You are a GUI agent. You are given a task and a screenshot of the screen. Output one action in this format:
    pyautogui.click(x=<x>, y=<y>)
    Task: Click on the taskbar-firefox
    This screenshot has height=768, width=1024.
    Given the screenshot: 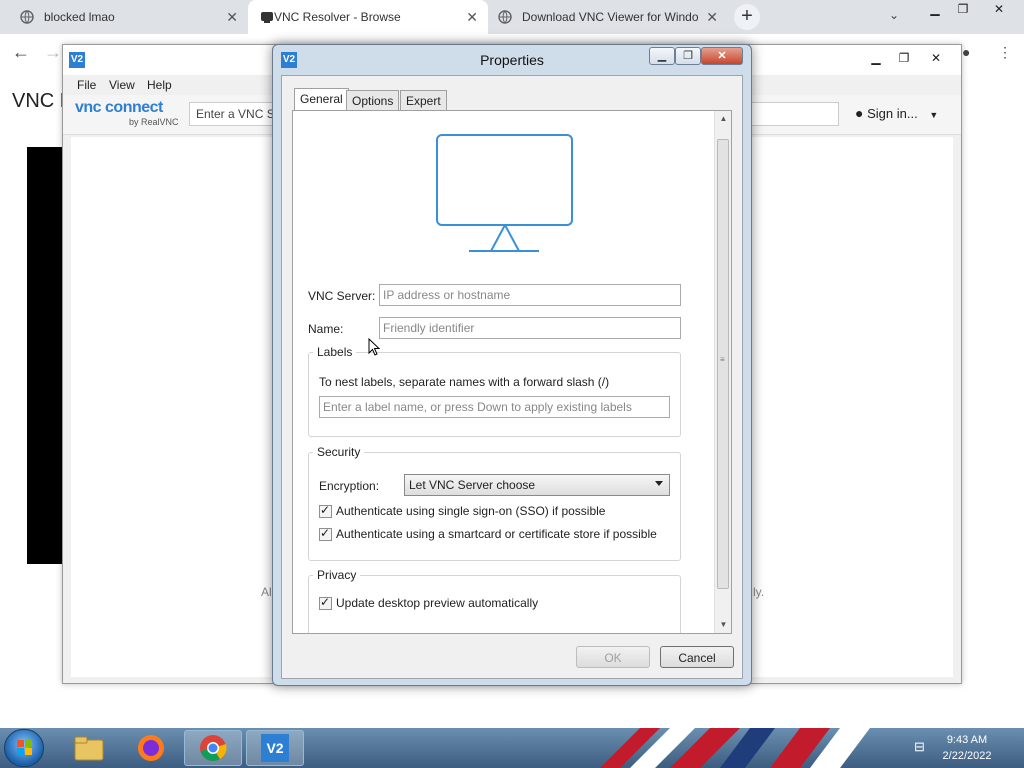 What is the action you would take?
    pyautogui.click(x=151, y=748)
    